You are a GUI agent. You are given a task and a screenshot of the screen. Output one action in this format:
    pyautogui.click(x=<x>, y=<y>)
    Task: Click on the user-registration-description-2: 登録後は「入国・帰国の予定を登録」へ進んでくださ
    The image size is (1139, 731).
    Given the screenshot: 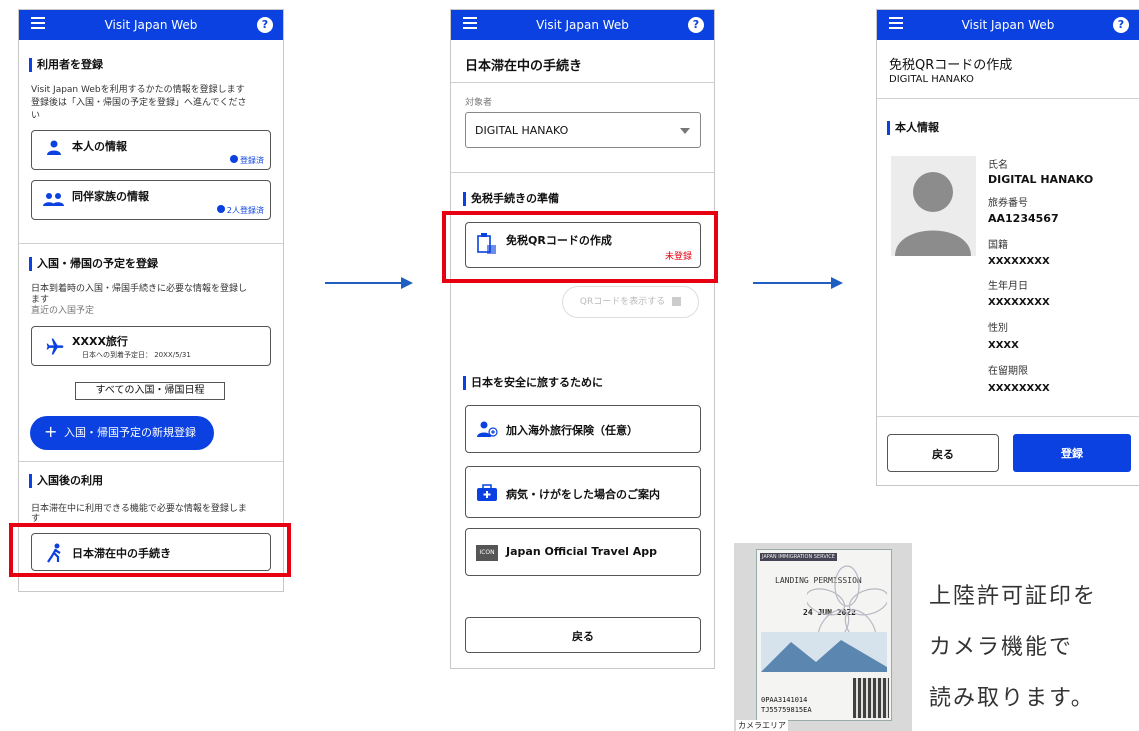 What is the action you would take?
    pyautogui.click(x=139, y=103)
    